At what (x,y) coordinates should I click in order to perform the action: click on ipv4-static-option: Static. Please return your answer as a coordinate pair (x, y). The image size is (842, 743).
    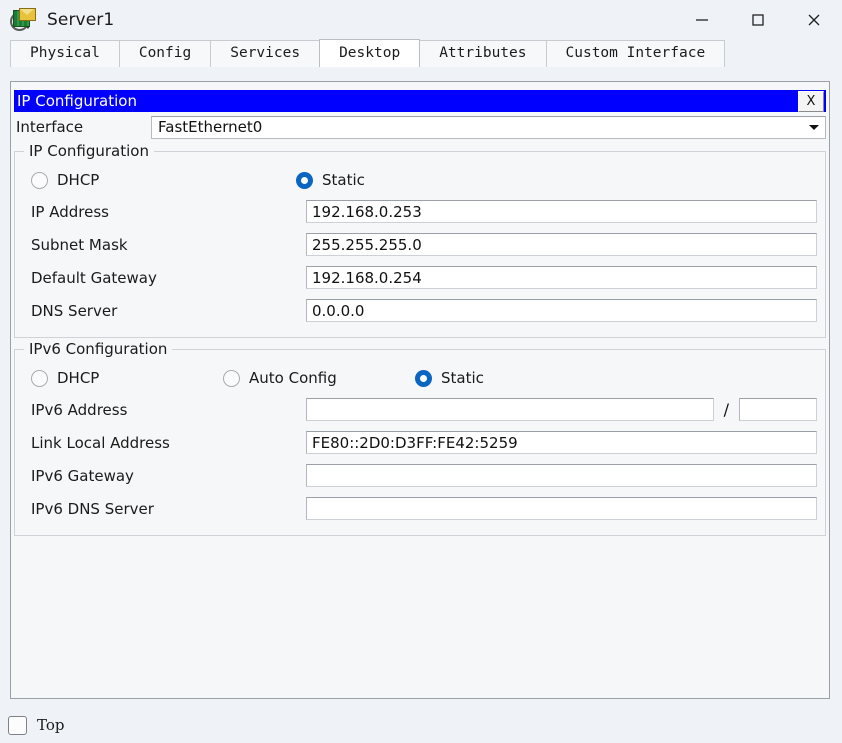
    Looking at the image, I should click on (330, 180).